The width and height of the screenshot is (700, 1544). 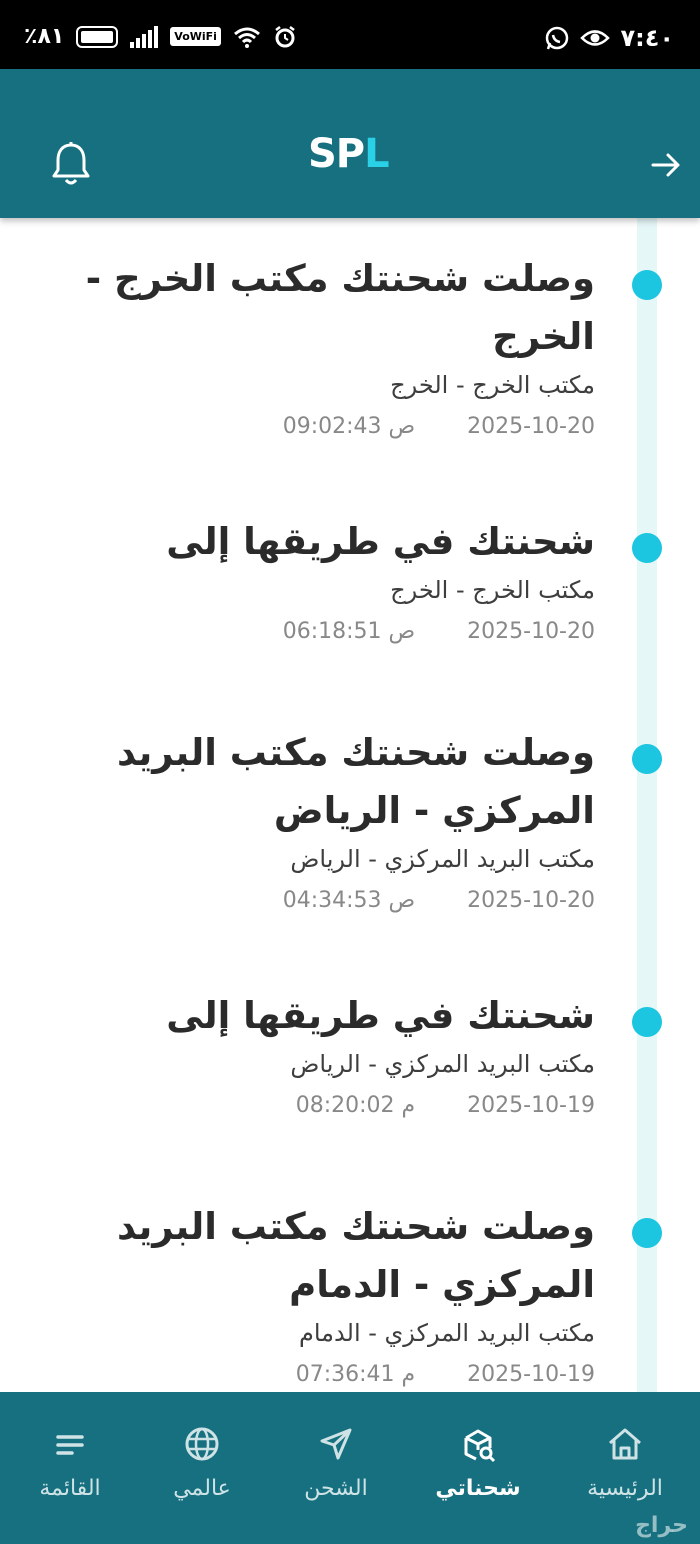 I want to click on eye-icon, so click(x=595, y=38).